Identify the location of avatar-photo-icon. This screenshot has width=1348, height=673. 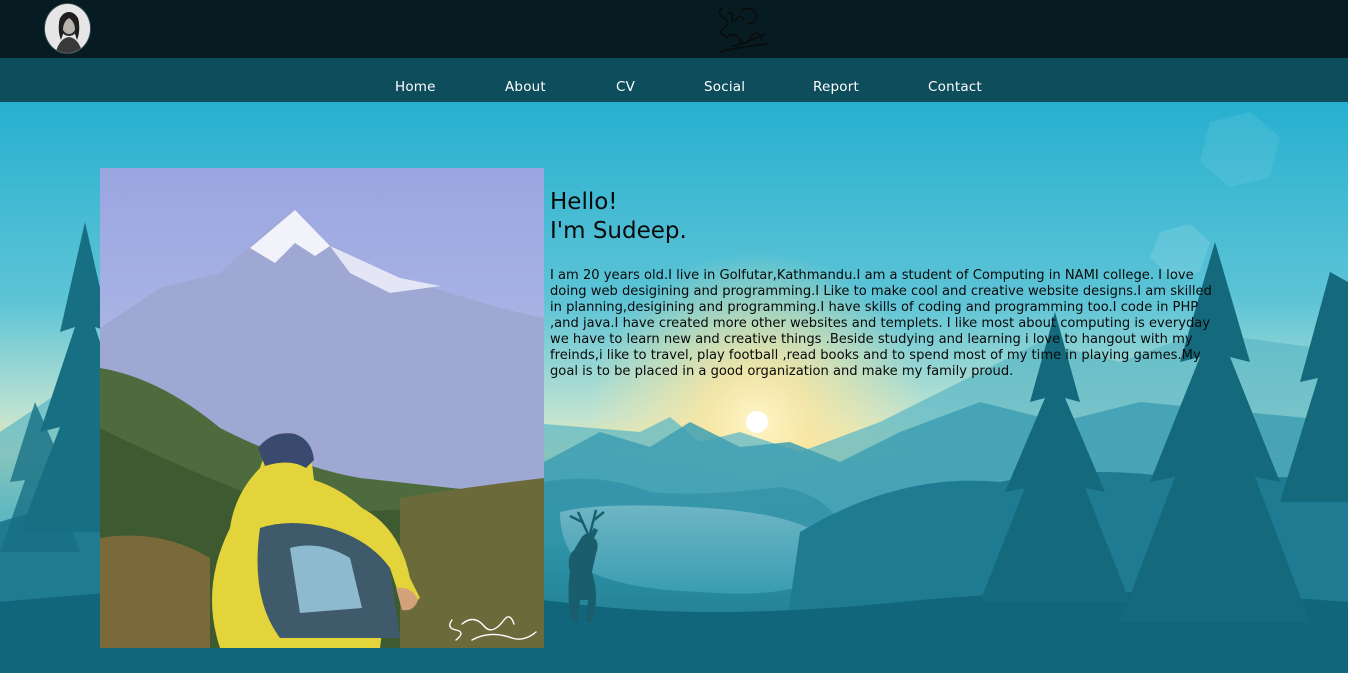
(67, 28).